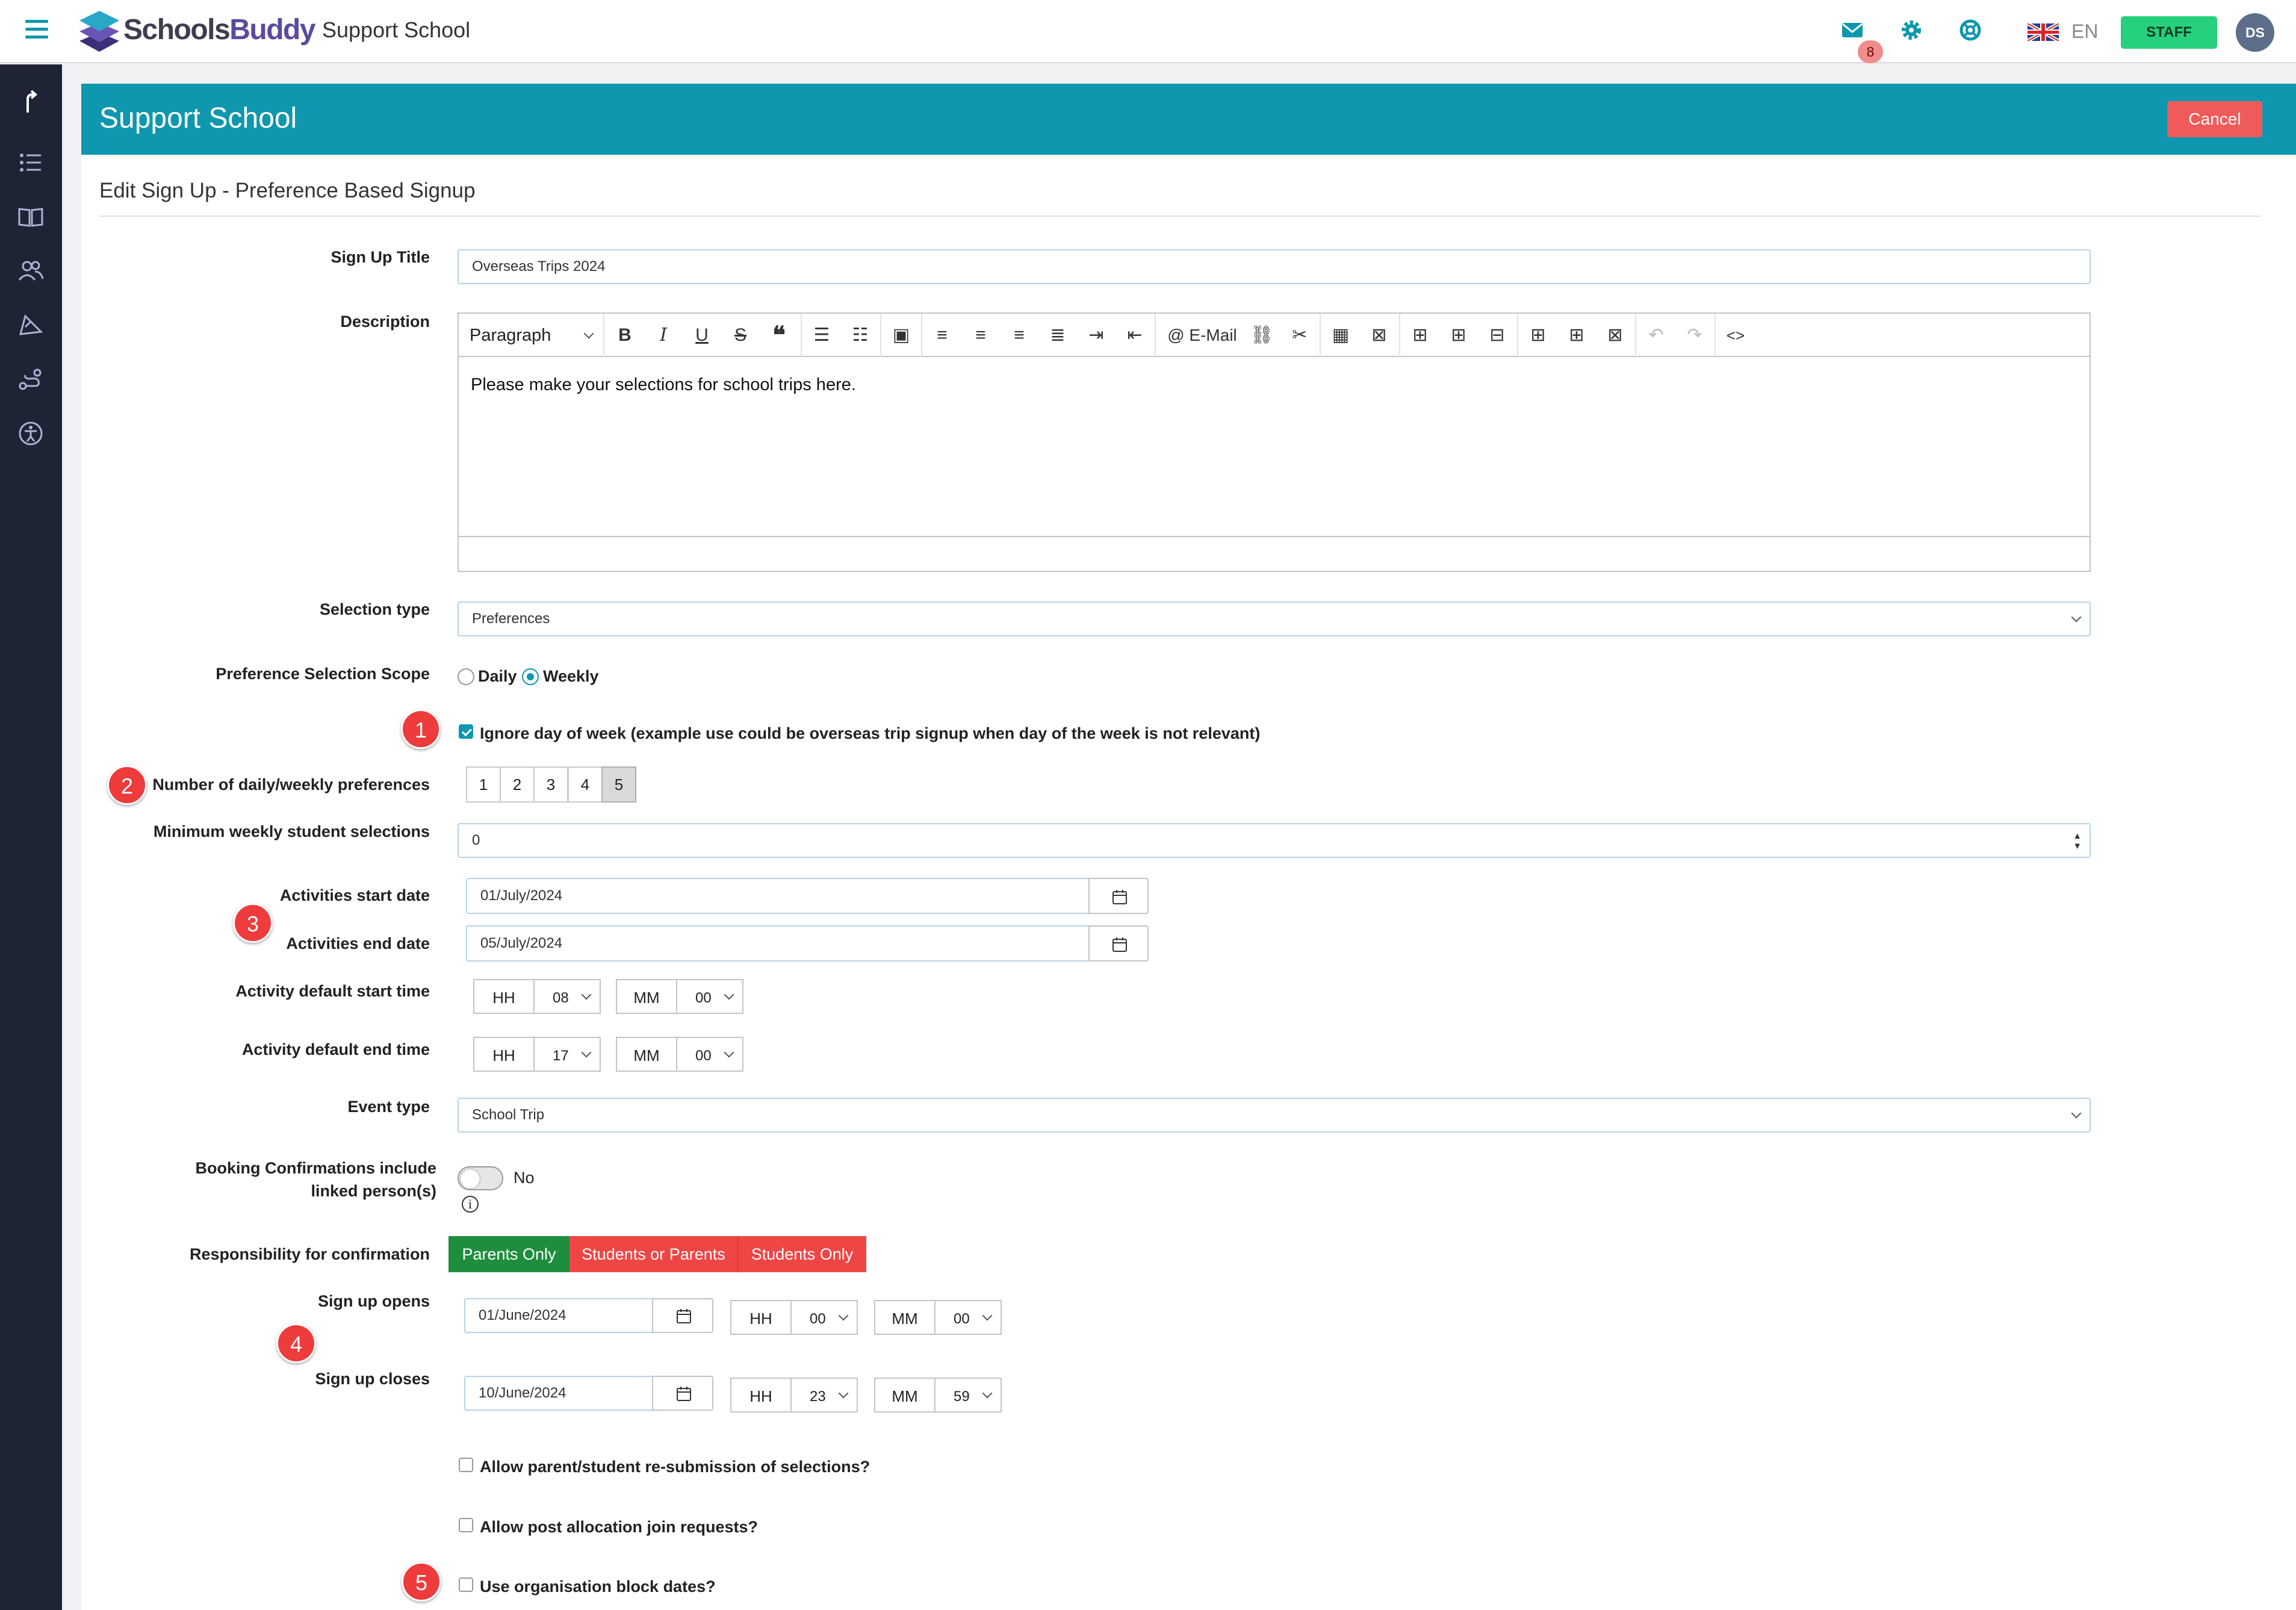 The image size is (2296, 1610). I want to click on blockquote-icon: ❝, so click(779, 335).